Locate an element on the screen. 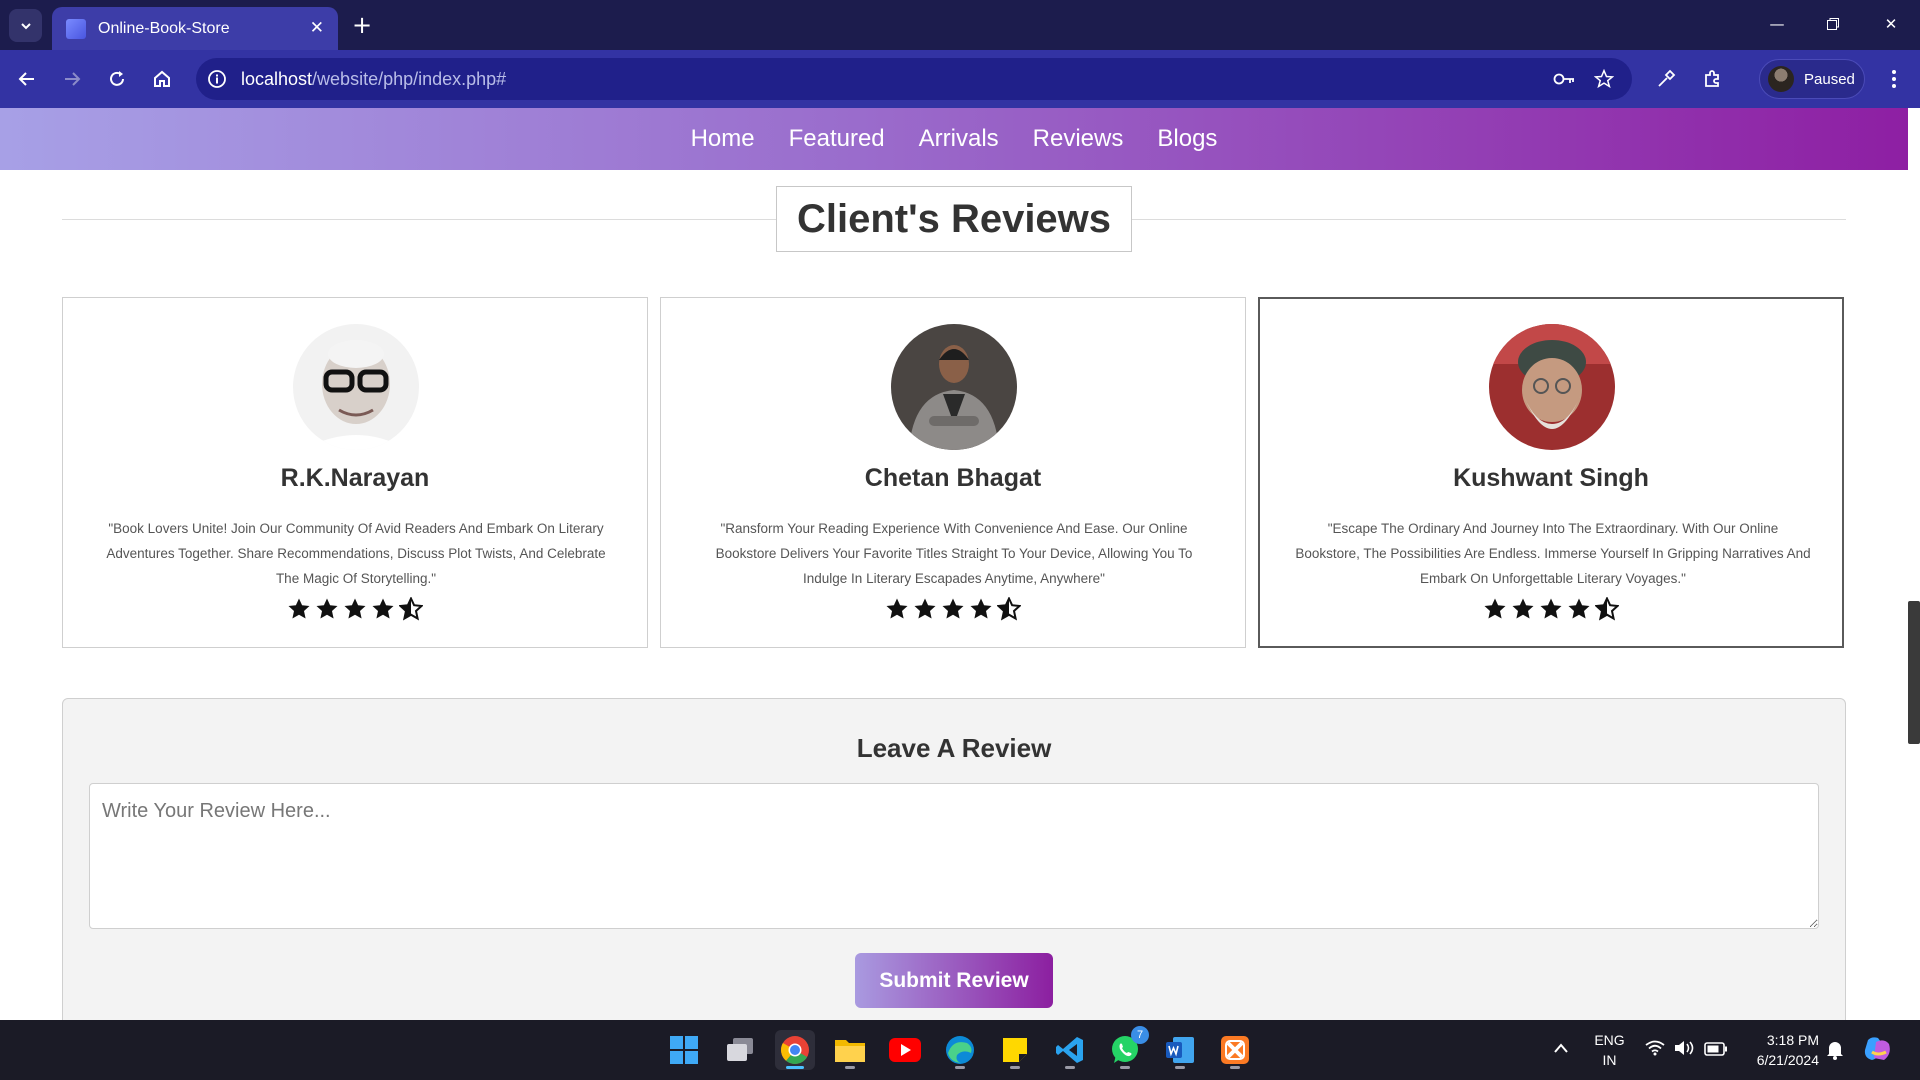 This screenshot has width=1920, height=1080. clock: 3:18 PM 6/21/2024 is located at coordinates (1781, 1050).